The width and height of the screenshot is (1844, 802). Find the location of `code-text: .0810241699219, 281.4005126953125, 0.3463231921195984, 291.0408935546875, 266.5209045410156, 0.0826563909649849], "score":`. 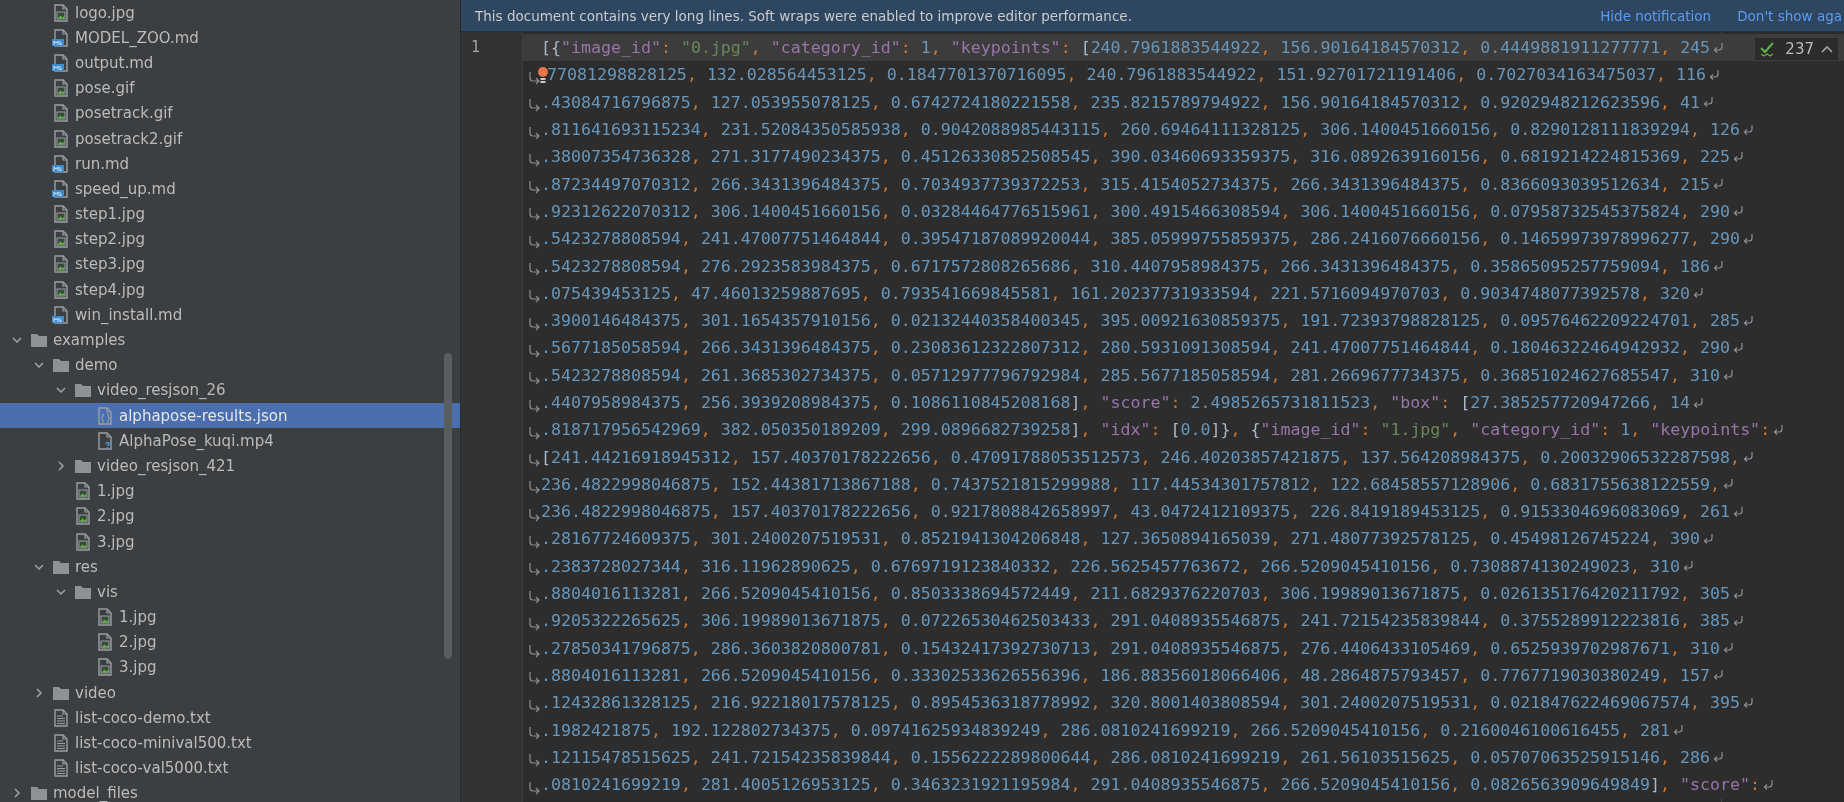

code-text: .0810241699219, 281.4005126953125, 0.3463231921195984, 291.0408935546875, 266.5209045410156, 0.0826563909649849], "score": is located at coordinates (1150, 785).